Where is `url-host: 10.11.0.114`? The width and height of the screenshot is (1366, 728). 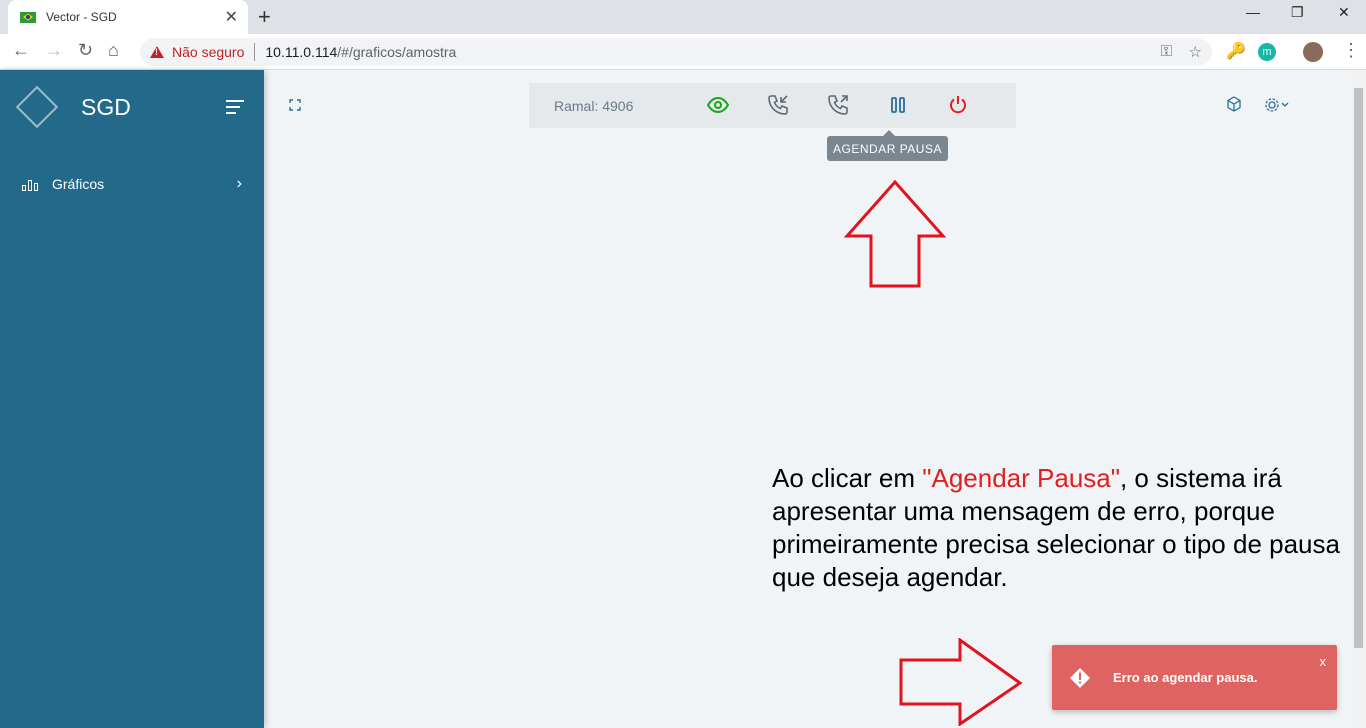
url-host: 10.11.0.114 is located at coordinates (301, 52).